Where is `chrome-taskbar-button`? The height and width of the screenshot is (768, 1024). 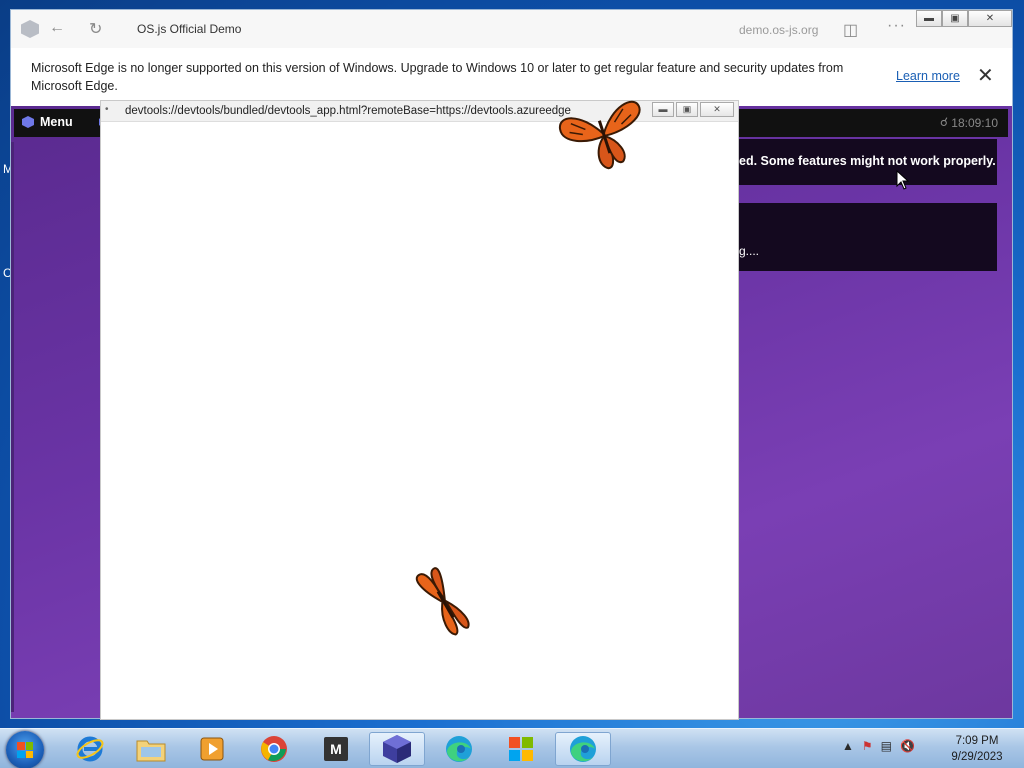
chrome-taskbar-button is located at coordinates (274, 749).